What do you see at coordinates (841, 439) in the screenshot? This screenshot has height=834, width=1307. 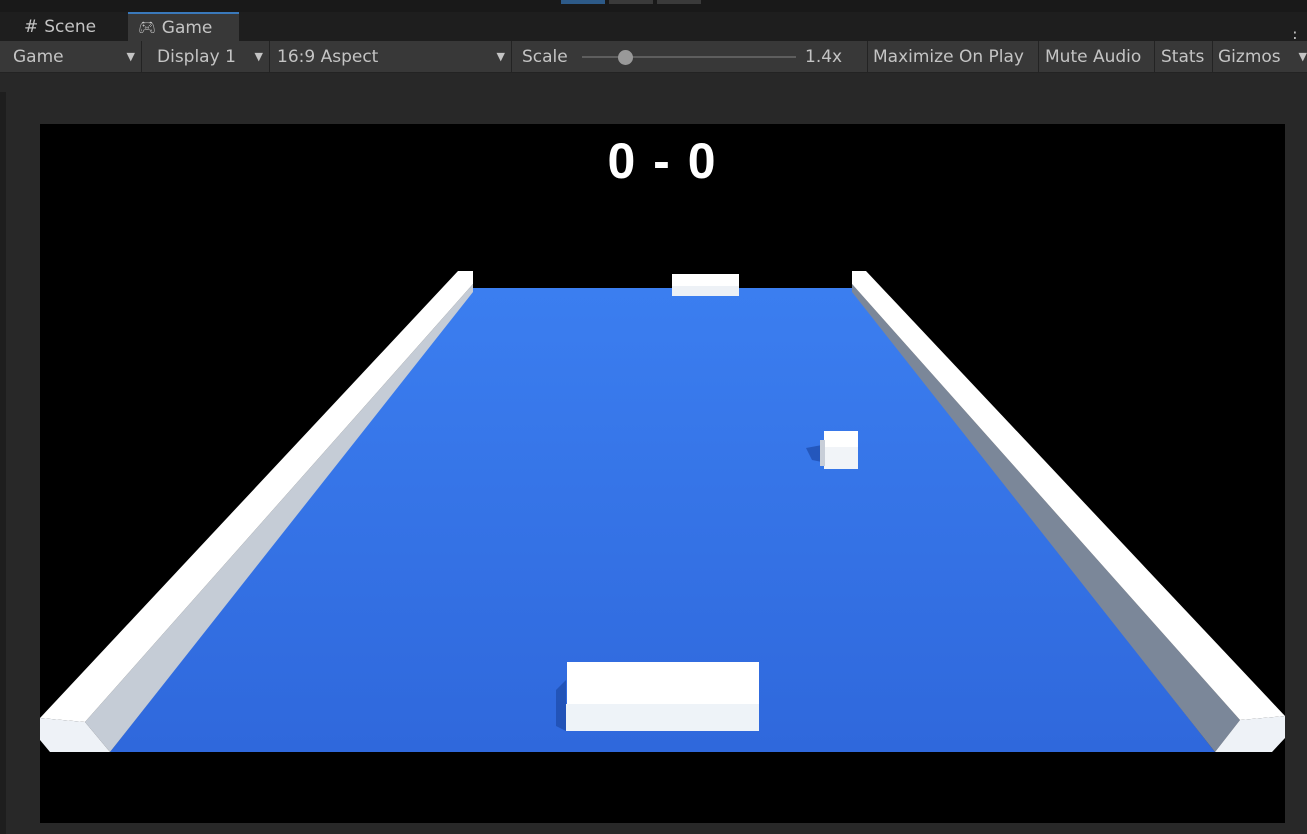 I see `ball` at bounding box center [841, 439].